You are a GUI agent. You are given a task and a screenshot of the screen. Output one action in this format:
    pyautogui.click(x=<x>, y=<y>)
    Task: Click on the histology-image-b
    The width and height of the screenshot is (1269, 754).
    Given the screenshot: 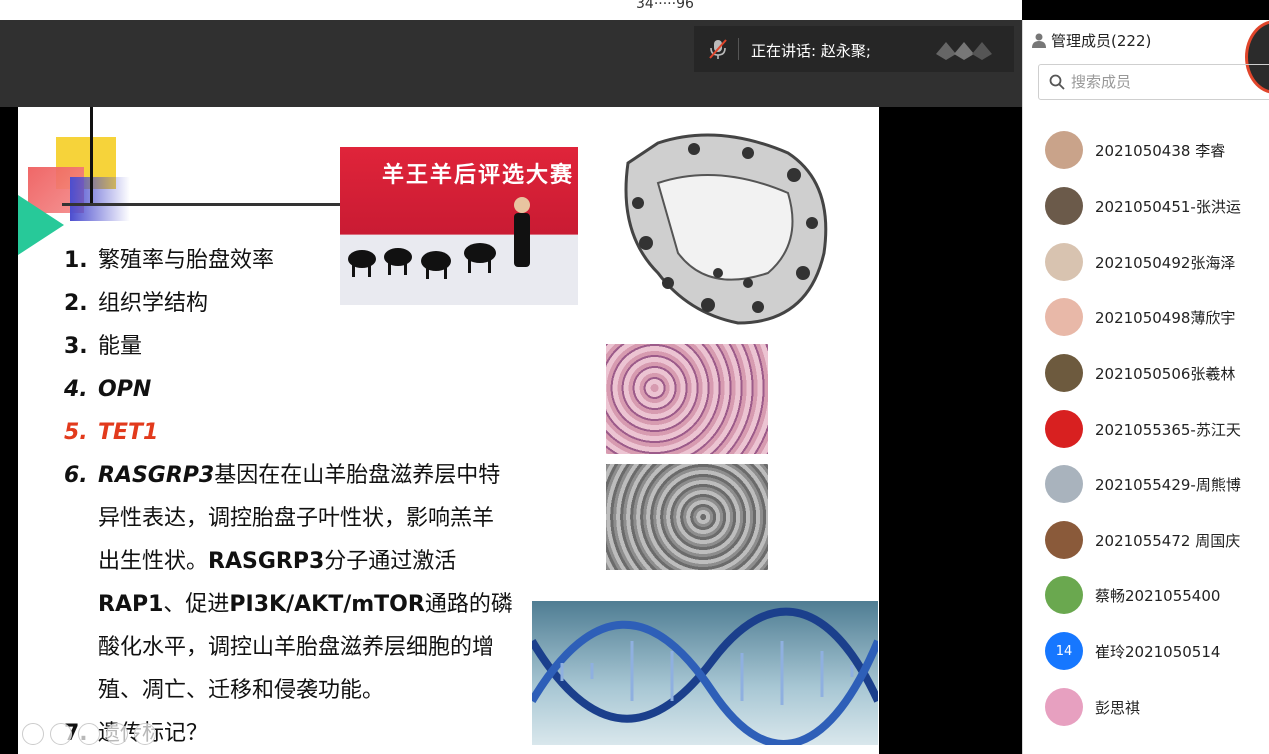 What is the action you would take?
    pyautogui.click(x=687, y=517)
    